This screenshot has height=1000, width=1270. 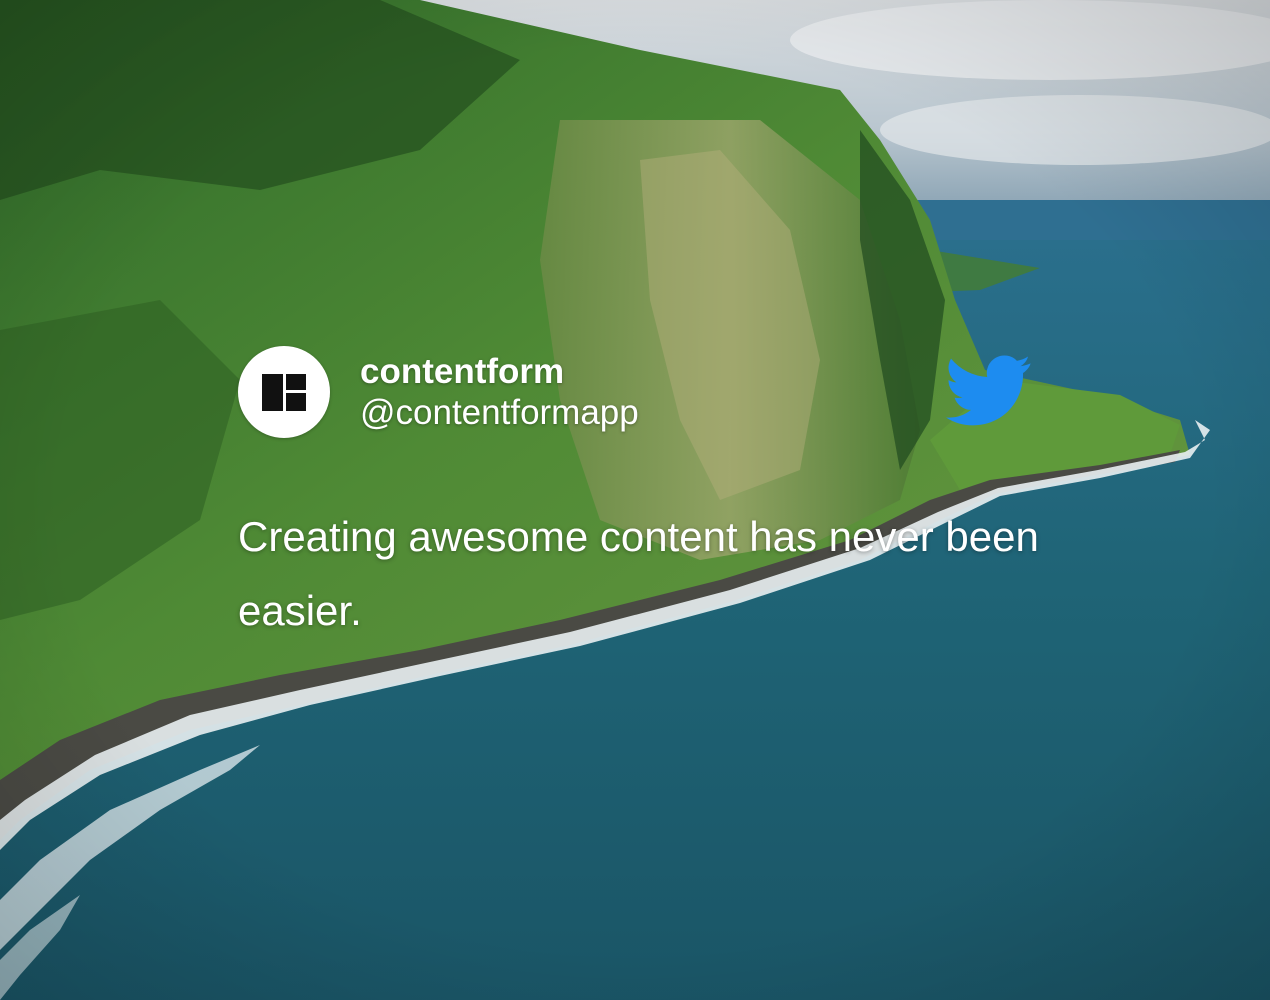 I want to click on twitter-bird-icon, so click(x=989, y=392).